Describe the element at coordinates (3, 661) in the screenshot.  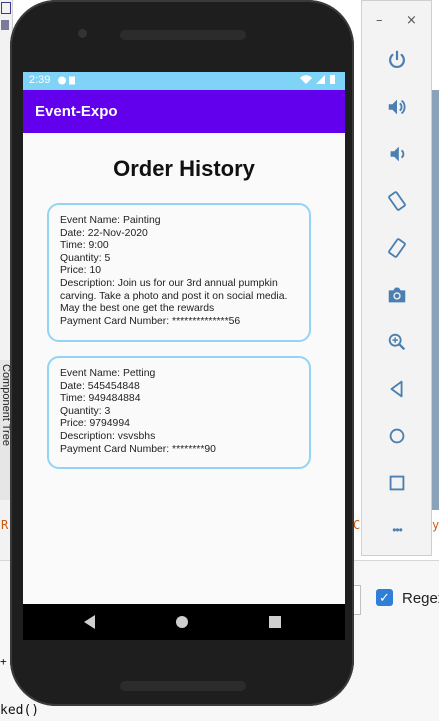
I see `ide-code-fragment-top: +` at that location.